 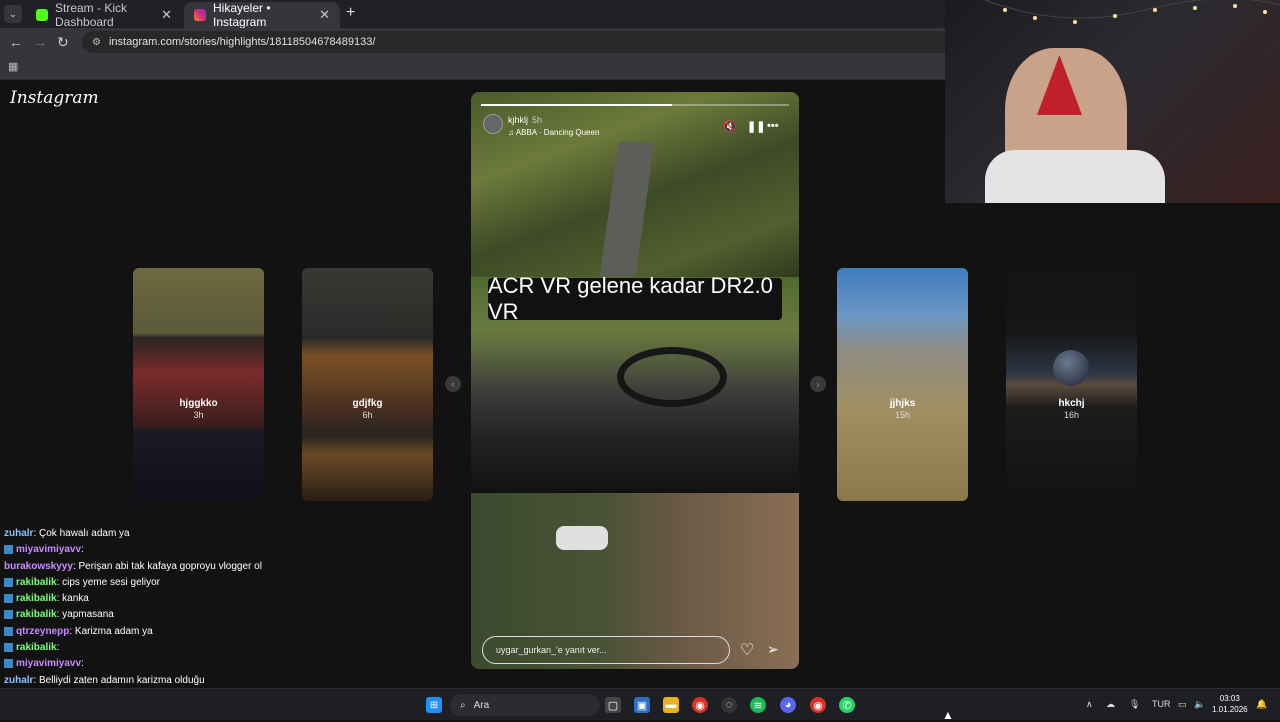 I want to click on clock-time: 03:03, so click(x=1229, y=698).